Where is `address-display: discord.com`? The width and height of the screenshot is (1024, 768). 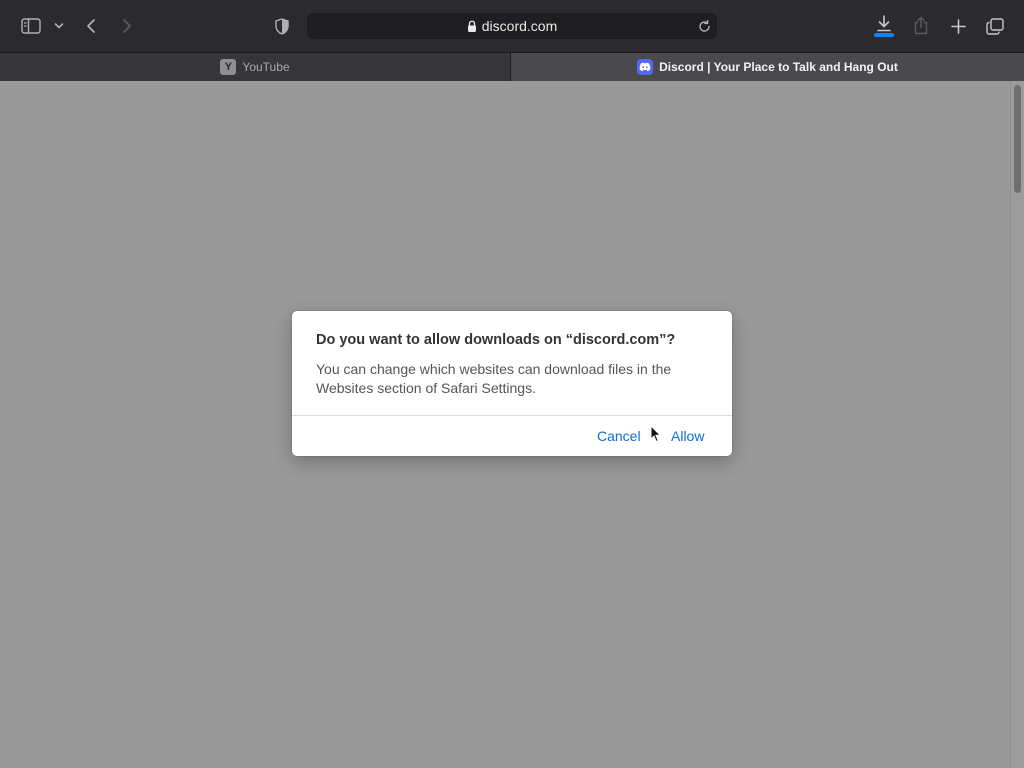
address-display: discord.com is located at coordinates (512, 26).